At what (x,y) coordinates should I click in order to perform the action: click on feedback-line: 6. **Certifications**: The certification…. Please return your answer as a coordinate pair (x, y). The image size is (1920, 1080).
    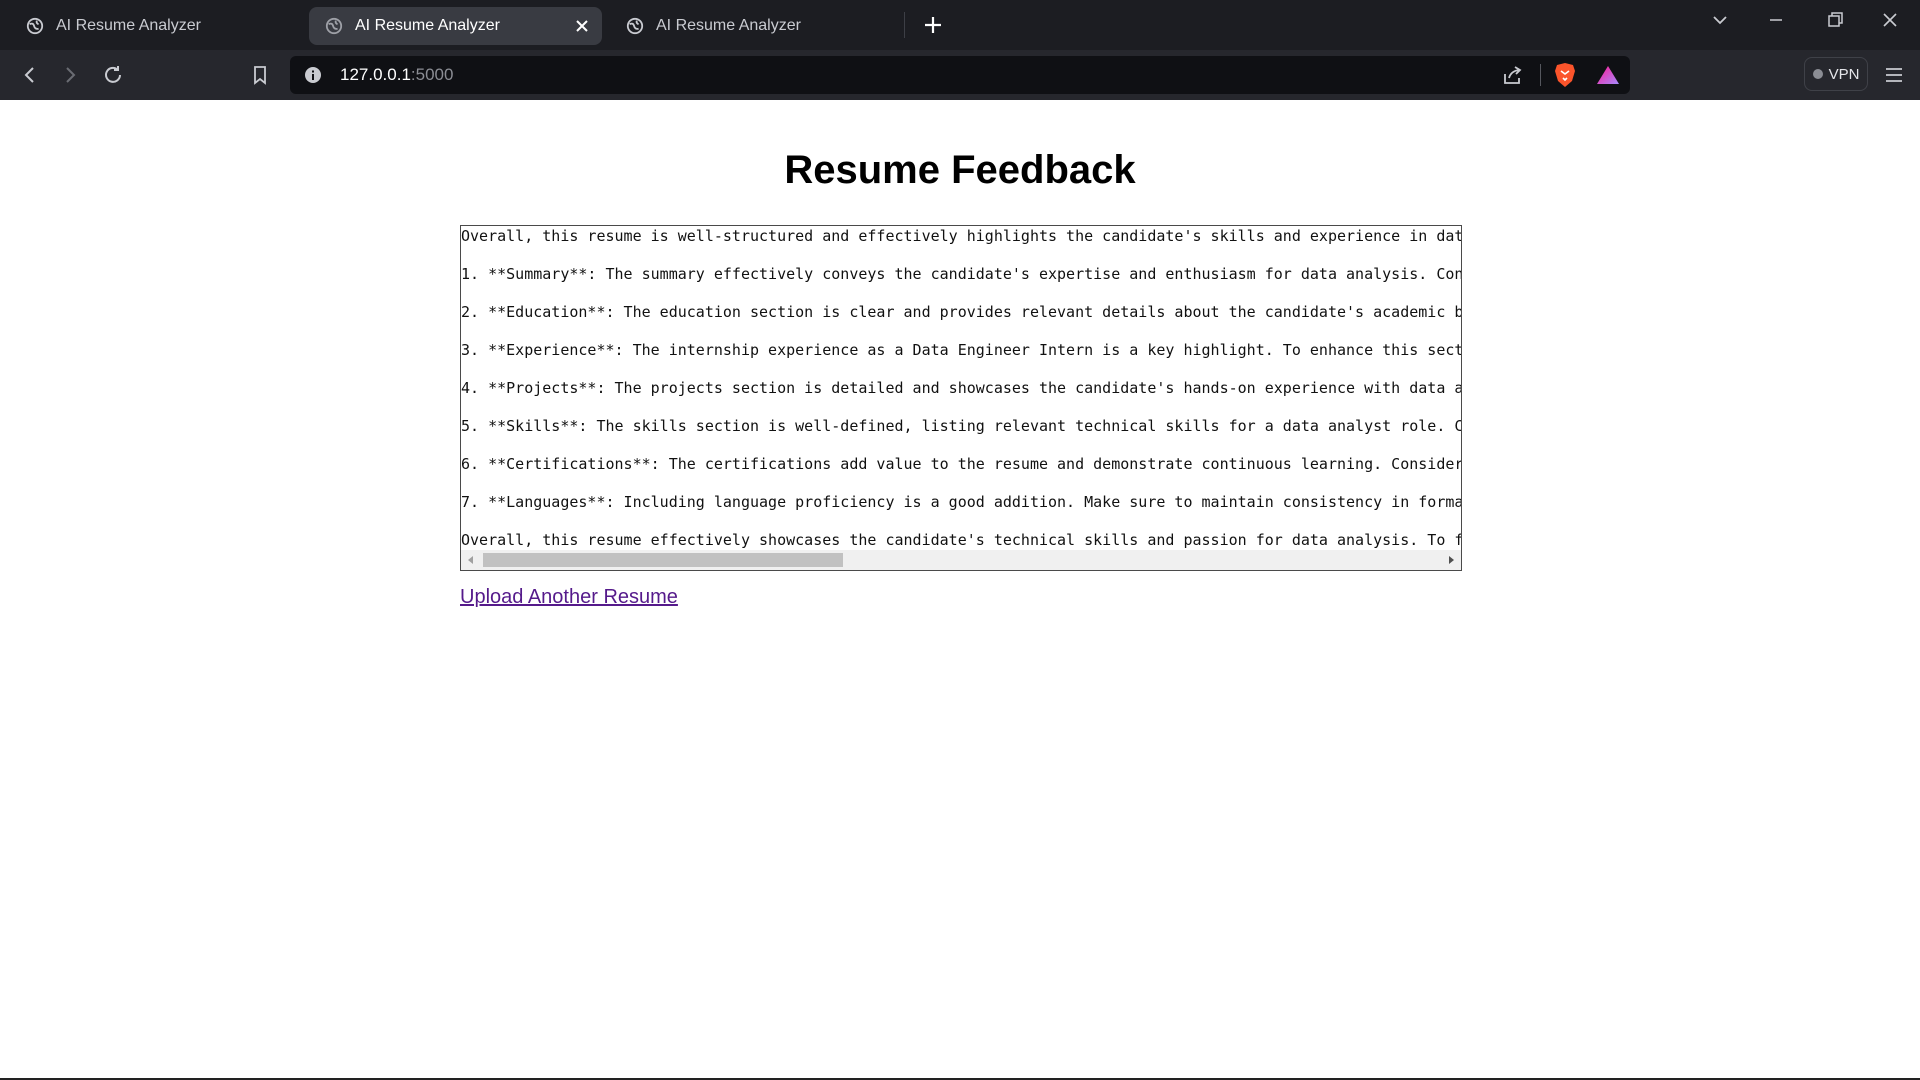
    Looking at the image, I should click on (961, 464).